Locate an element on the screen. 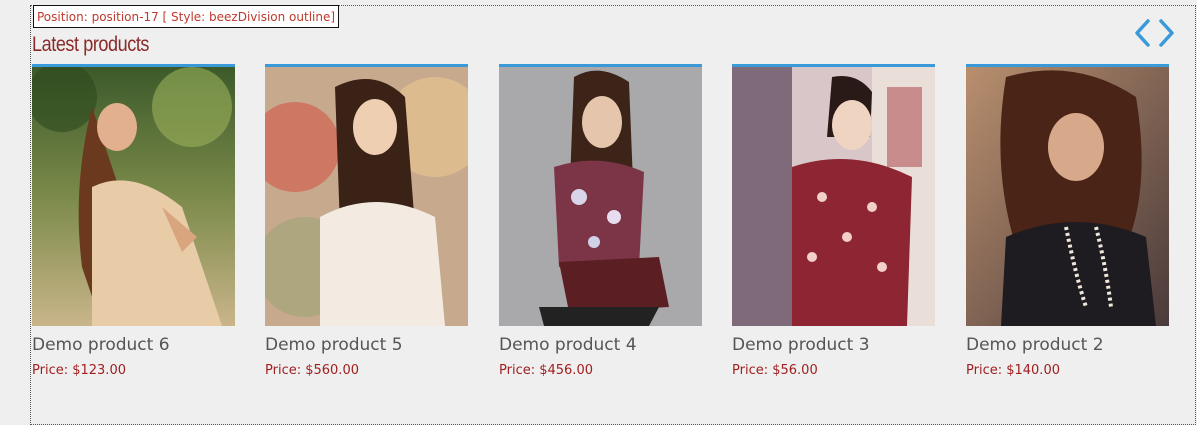 This screenshot has width=1197, height=425. chevron-left-icon is located at coordinates (1142, 33).